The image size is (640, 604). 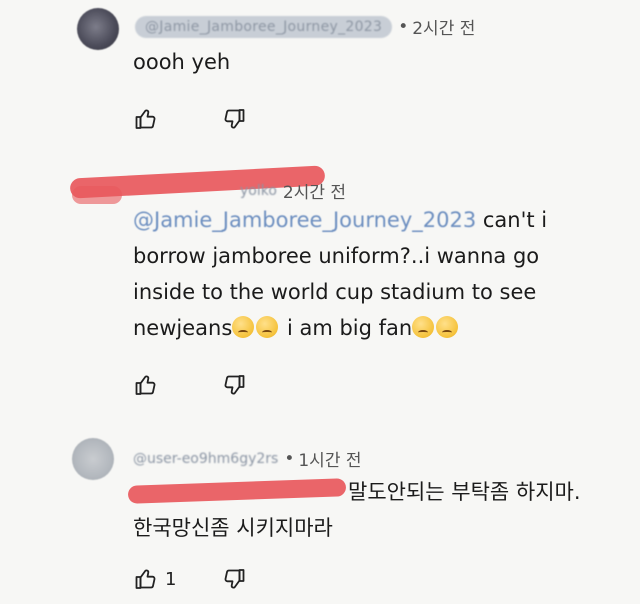 I want to click on comment-meta: yolko 2시간 전, so click(x=293, y=191).